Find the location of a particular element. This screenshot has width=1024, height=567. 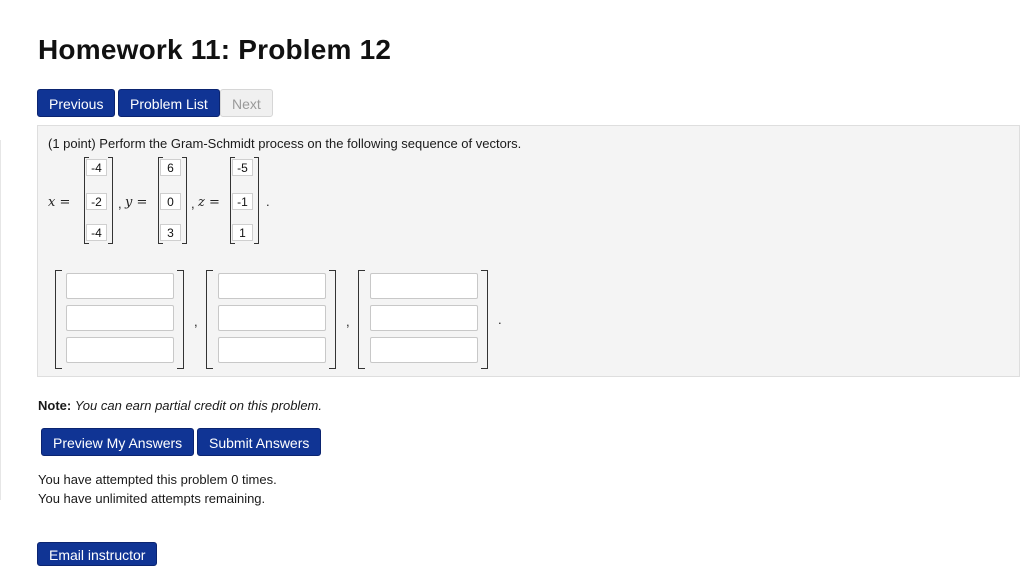

email-instructor-button: Email instructor is located at coordinates (97, 554).